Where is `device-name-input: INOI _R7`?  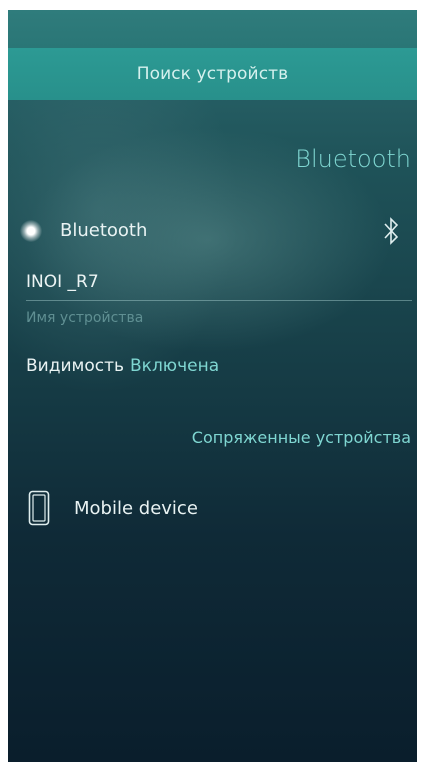 device-name-input: INOI _R7 is located at coordinates (219, 285).